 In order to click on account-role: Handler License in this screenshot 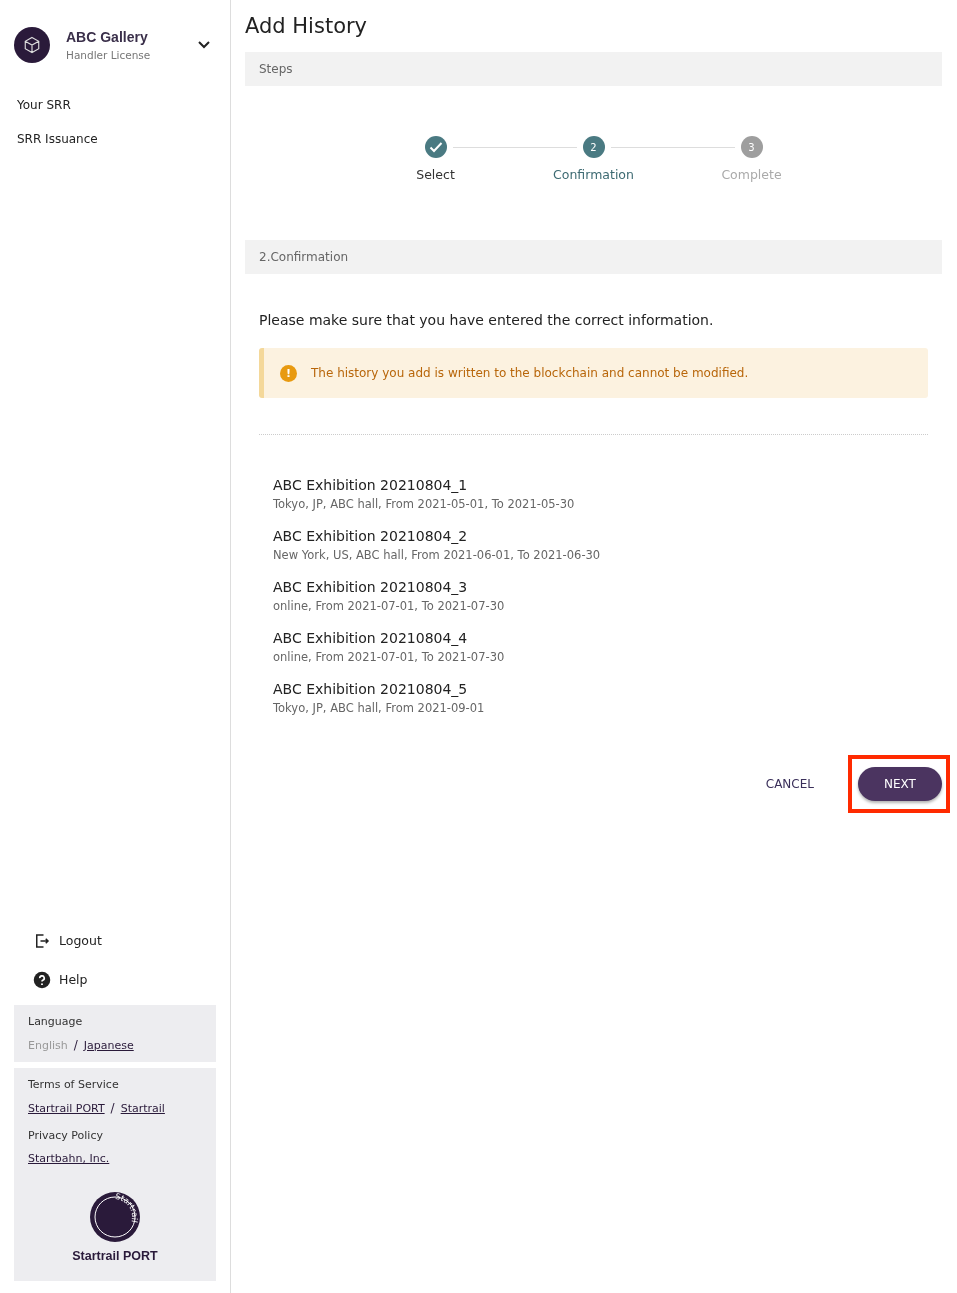, I will do `click(109, 55)`.